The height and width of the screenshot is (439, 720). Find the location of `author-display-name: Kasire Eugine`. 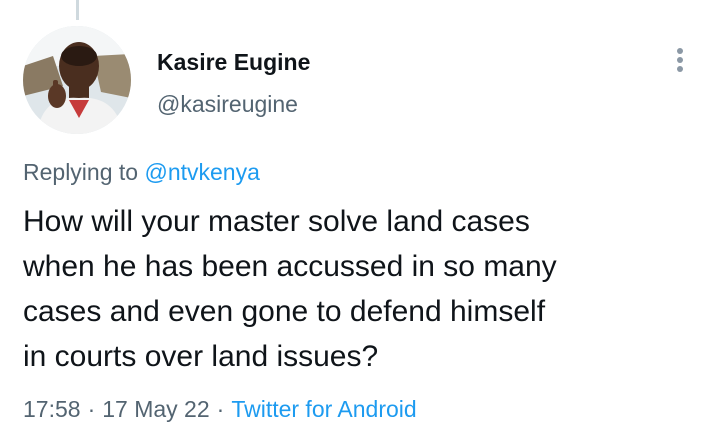

author-display-name: Kasire Eugine is located at coordinates (233, 62).